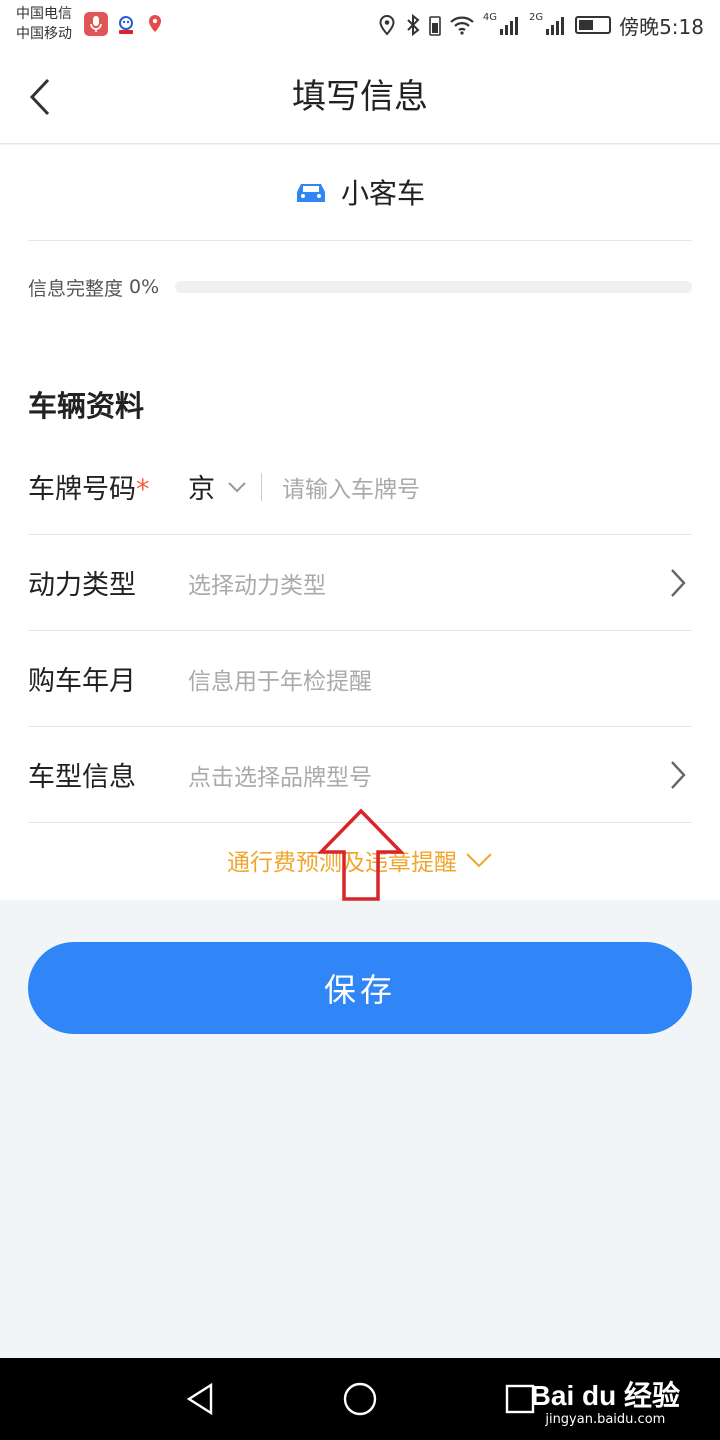 The image size is (720, 1440). I want to click on wifi-icon, so click(462, 25).